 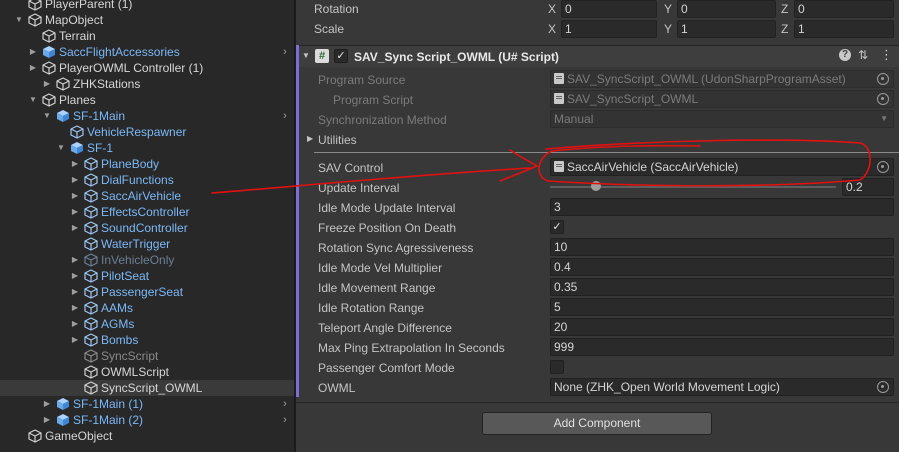 What do you see at coordinates (147, 340) in the screenshot?
I see `hierarchy-item: ▶ Bombs` at bounding box center [147, 340].